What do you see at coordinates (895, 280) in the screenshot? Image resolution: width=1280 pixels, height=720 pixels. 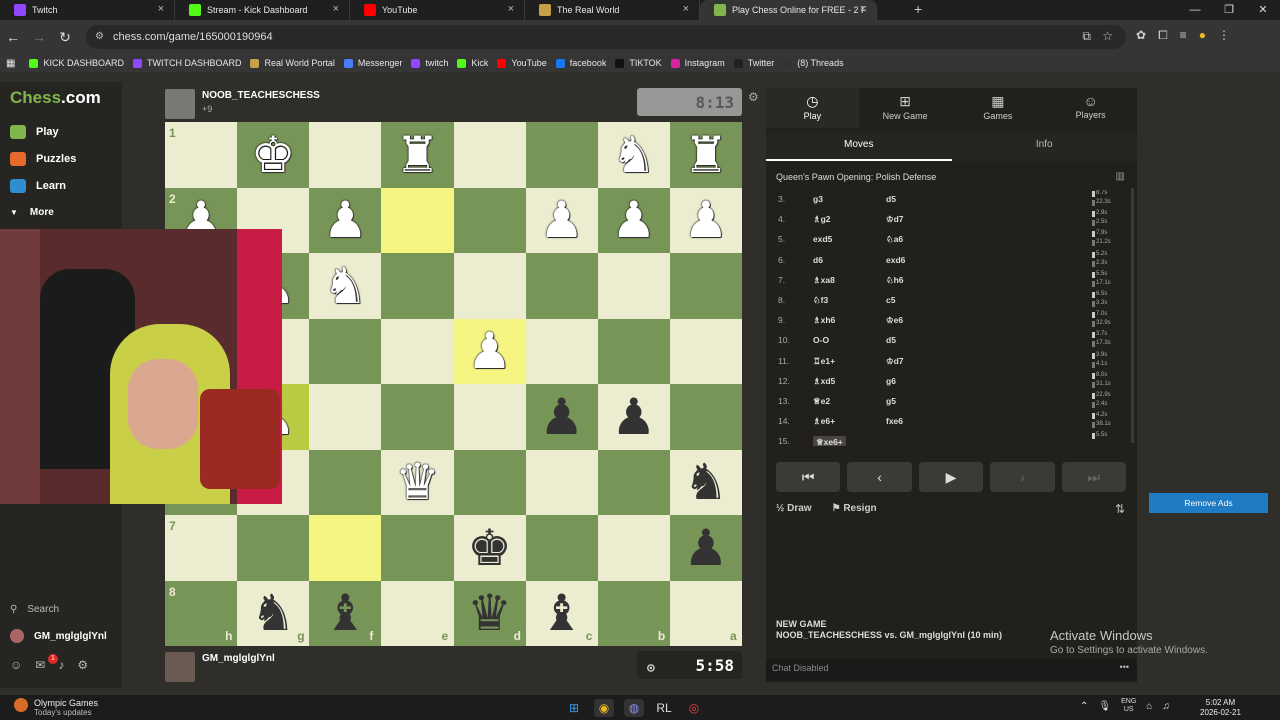 I see `black-move: ♘h6` at bounding box center [895, 280].